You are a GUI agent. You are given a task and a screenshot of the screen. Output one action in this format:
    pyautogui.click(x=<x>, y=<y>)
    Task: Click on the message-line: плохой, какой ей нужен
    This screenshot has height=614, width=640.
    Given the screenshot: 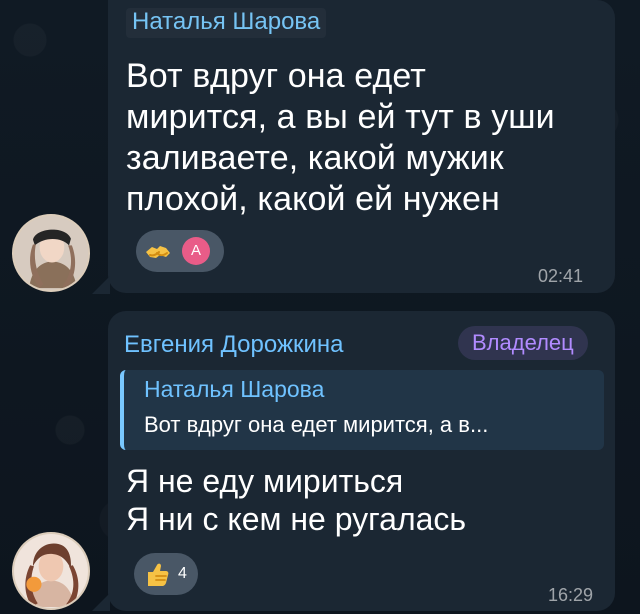 What is the action you would take?
    pyautogui.click(x=313, y=199)
    